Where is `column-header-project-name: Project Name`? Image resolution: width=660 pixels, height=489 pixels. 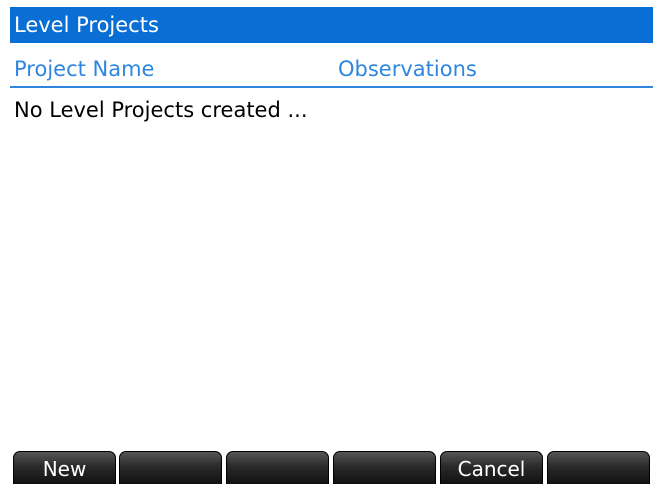 column-header-project-name: Project Name is located at coordinates (84, 69).